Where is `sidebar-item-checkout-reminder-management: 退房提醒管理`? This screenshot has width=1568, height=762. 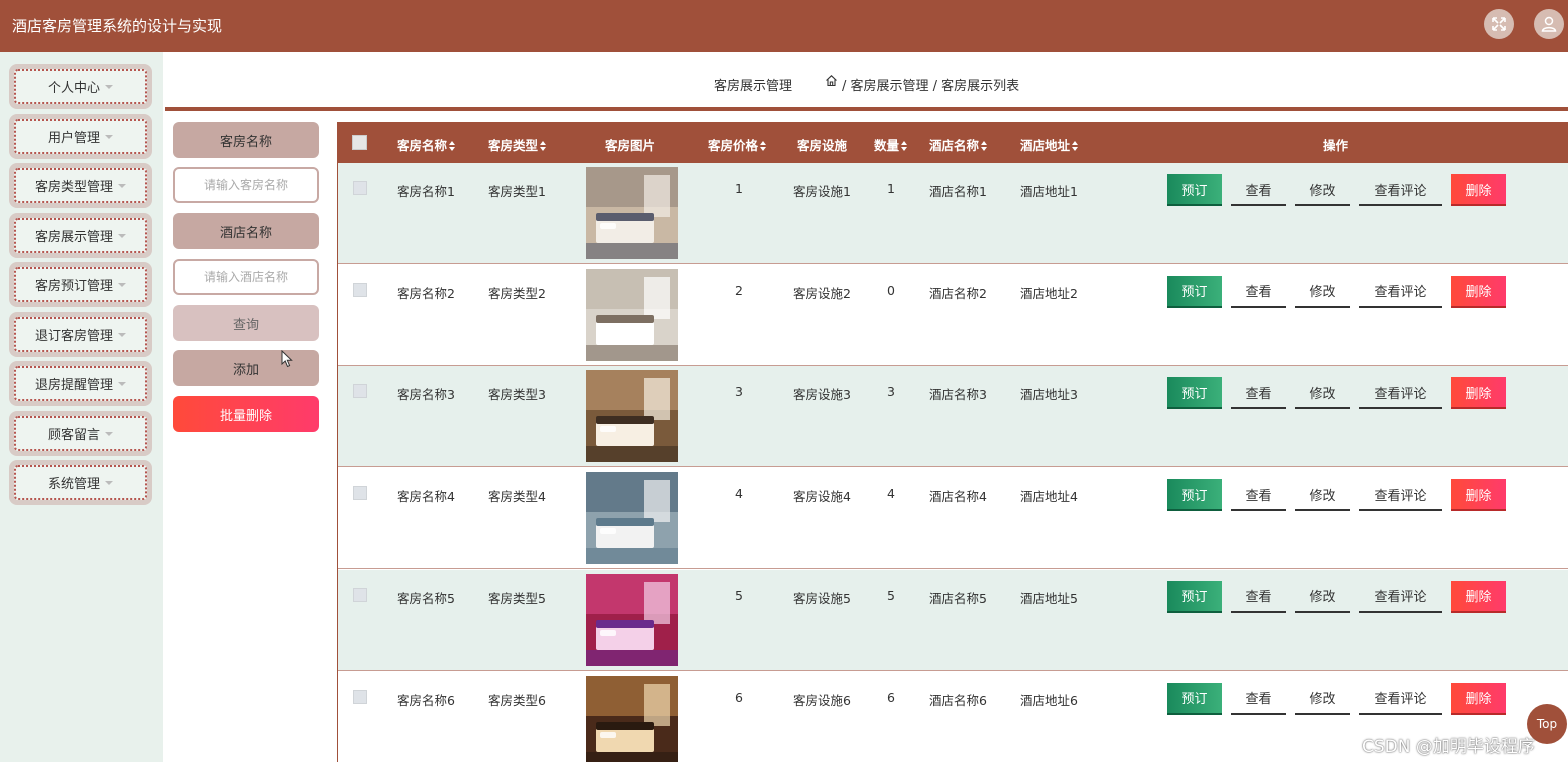
sidebar-item-checkout-reminder-management: 退房提醒管理 is located at coordinates (80, 383).